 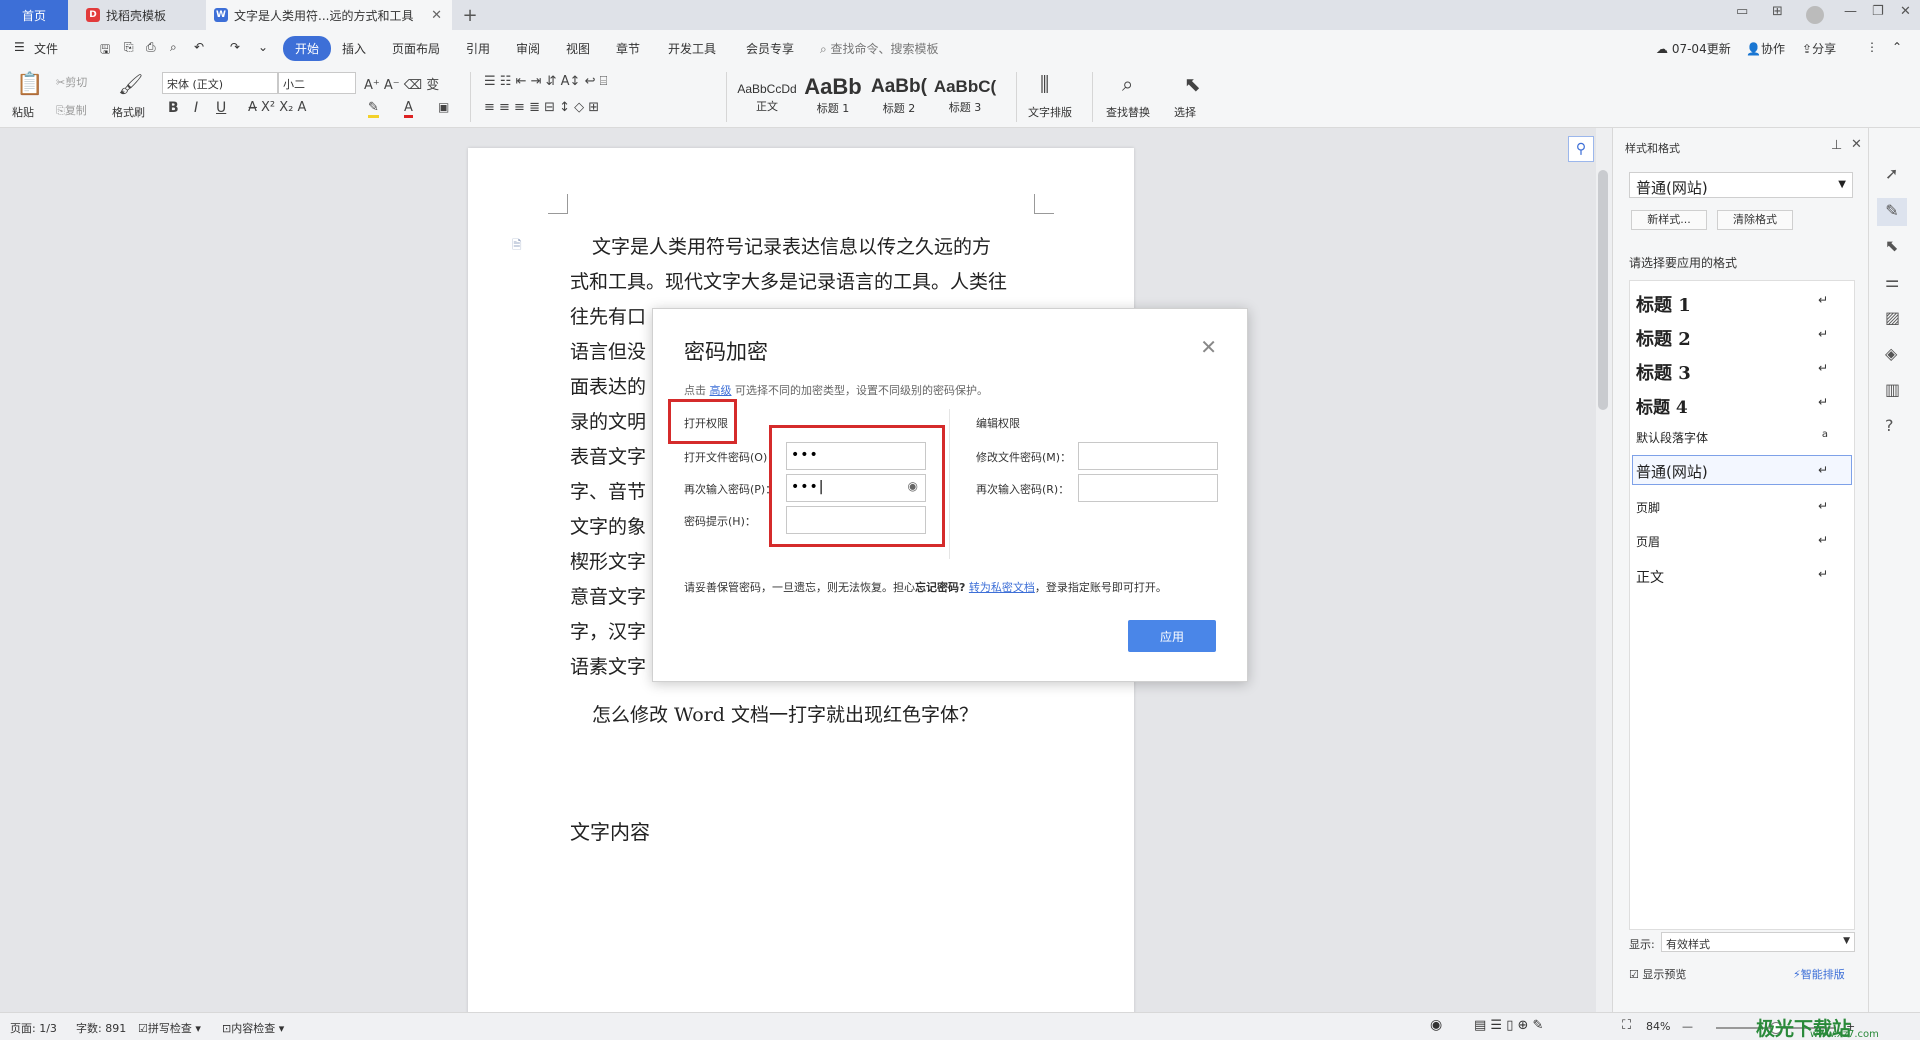 I want to click on compass-icon: ◈, so click(x=1891, y=353).